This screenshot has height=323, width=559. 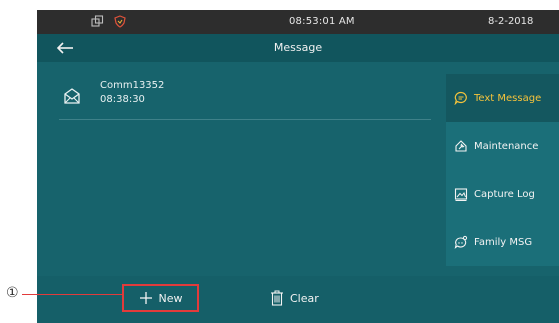 I want to click on bottom-action-bar: New Clear, so click(x=298, y=299).